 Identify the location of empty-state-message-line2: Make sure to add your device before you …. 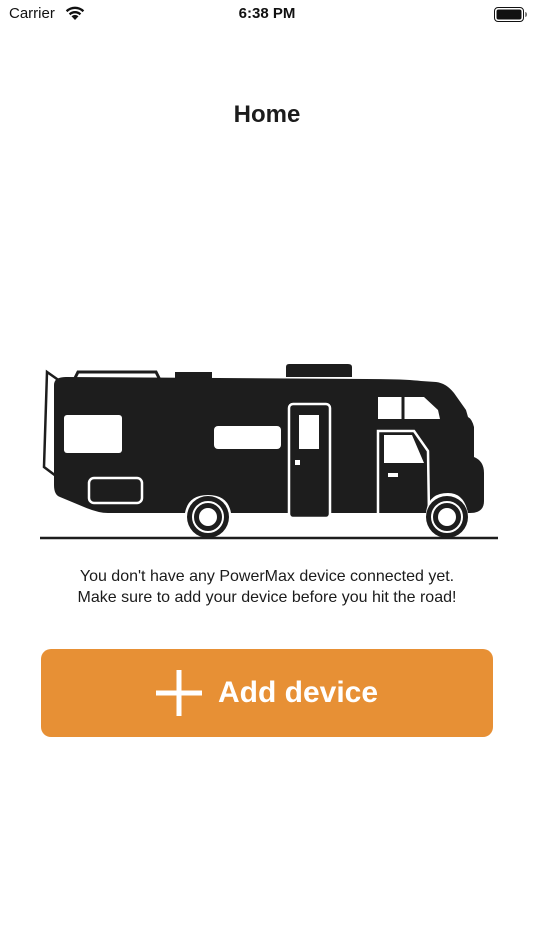
(267, 597).